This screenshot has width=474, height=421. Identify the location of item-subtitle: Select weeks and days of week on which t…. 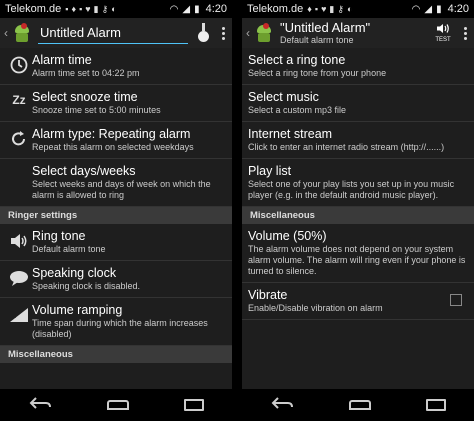
(121, 189).